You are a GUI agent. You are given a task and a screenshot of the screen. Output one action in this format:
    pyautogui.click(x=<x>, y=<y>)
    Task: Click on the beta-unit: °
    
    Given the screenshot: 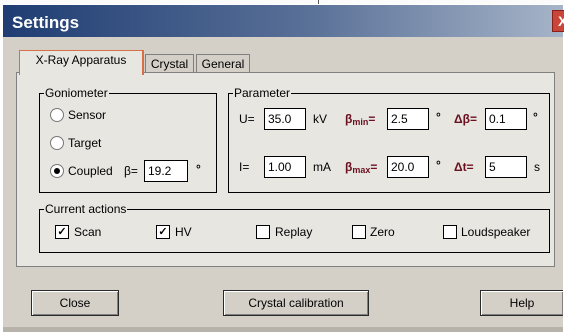 What is the action you would take?
    pyautogui.click(x=198, y=169)
    